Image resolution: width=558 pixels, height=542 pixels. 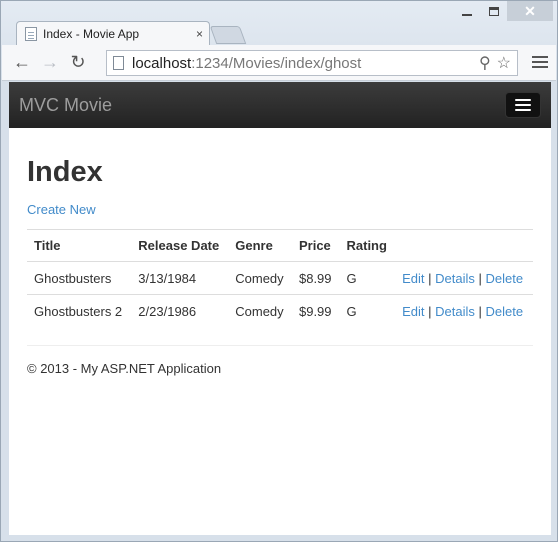 I want to click on reload-icon: ↻, so click(x=78, y=62).